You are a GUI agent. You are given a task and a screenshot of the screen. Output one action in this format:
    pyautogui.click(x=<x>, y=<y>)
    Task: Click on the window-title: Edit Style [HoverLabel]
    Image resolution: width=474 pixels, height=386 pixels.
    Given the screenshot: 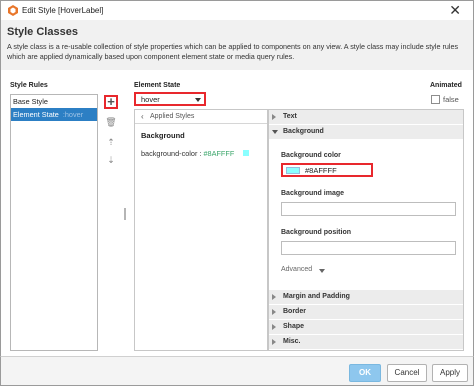 What is the action you would take?
    pyautogui.click(x=63, y=10)
    